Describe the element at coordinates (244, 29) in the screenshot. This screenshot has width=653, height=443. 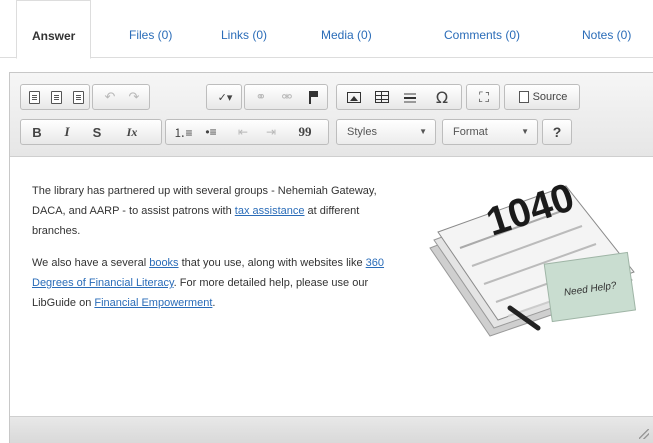
I see `tab-links: Links (0)` at that location.